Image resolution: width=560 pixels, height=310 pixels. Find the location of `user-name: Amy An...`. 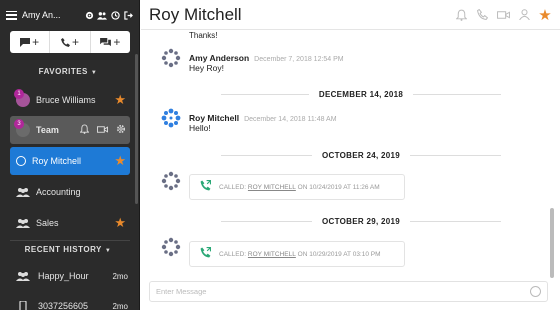

user-name: Amy An... is located at coordinates (50, 15).